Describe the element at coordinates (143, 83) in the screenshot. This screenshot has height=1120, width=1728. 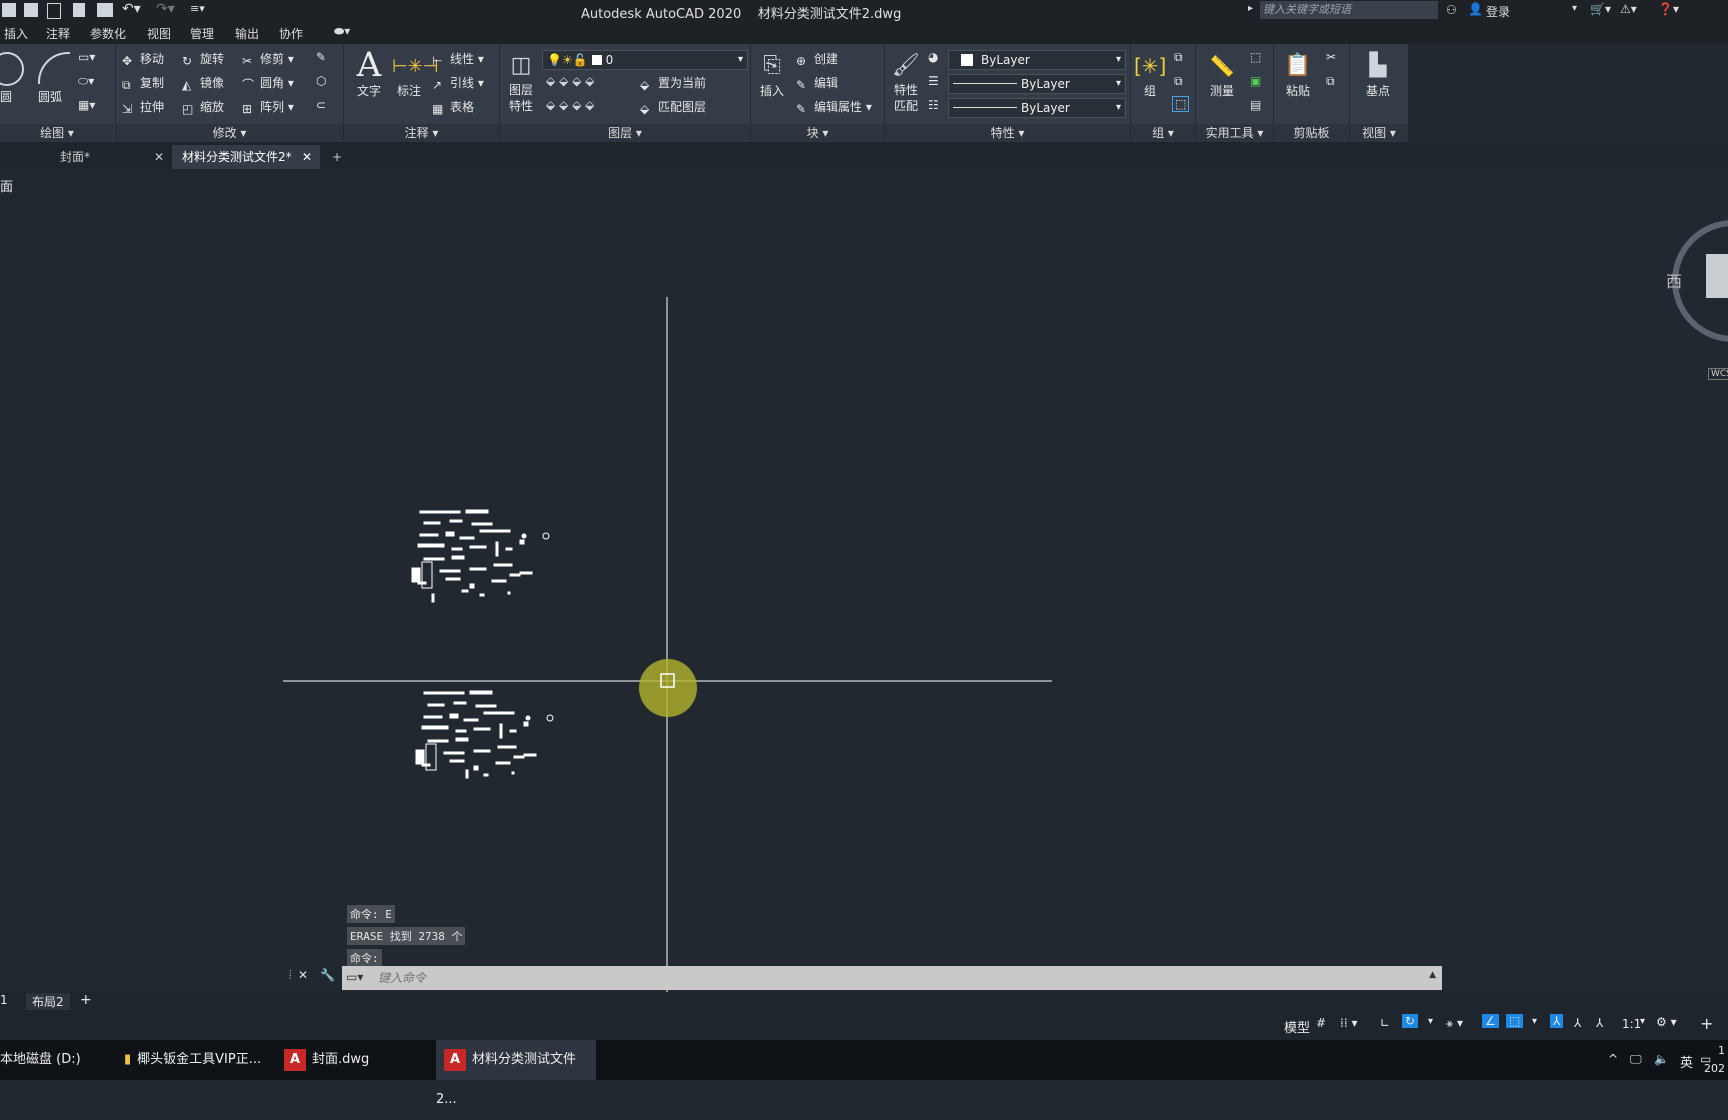
I see `copy-button: ⧉ 复制` at that location.